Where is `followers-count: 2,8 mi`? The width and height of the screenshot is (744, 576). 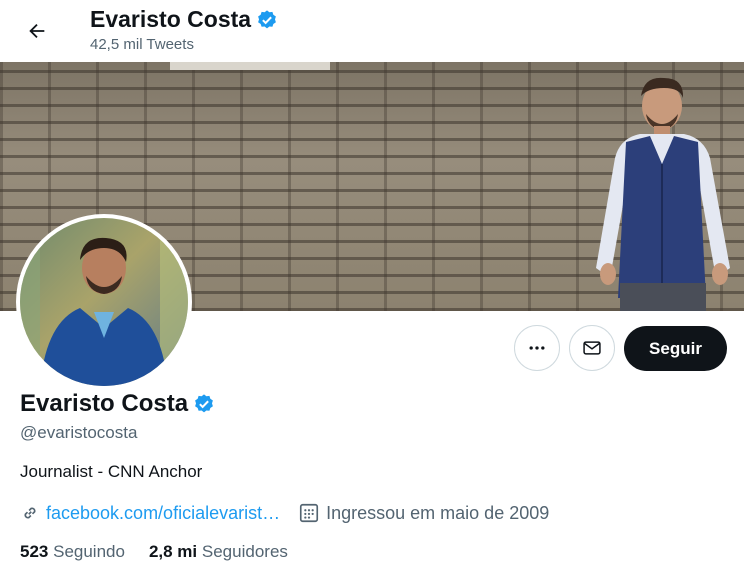
followers-count: 2,8 mi is located at coordinates (173, 551).